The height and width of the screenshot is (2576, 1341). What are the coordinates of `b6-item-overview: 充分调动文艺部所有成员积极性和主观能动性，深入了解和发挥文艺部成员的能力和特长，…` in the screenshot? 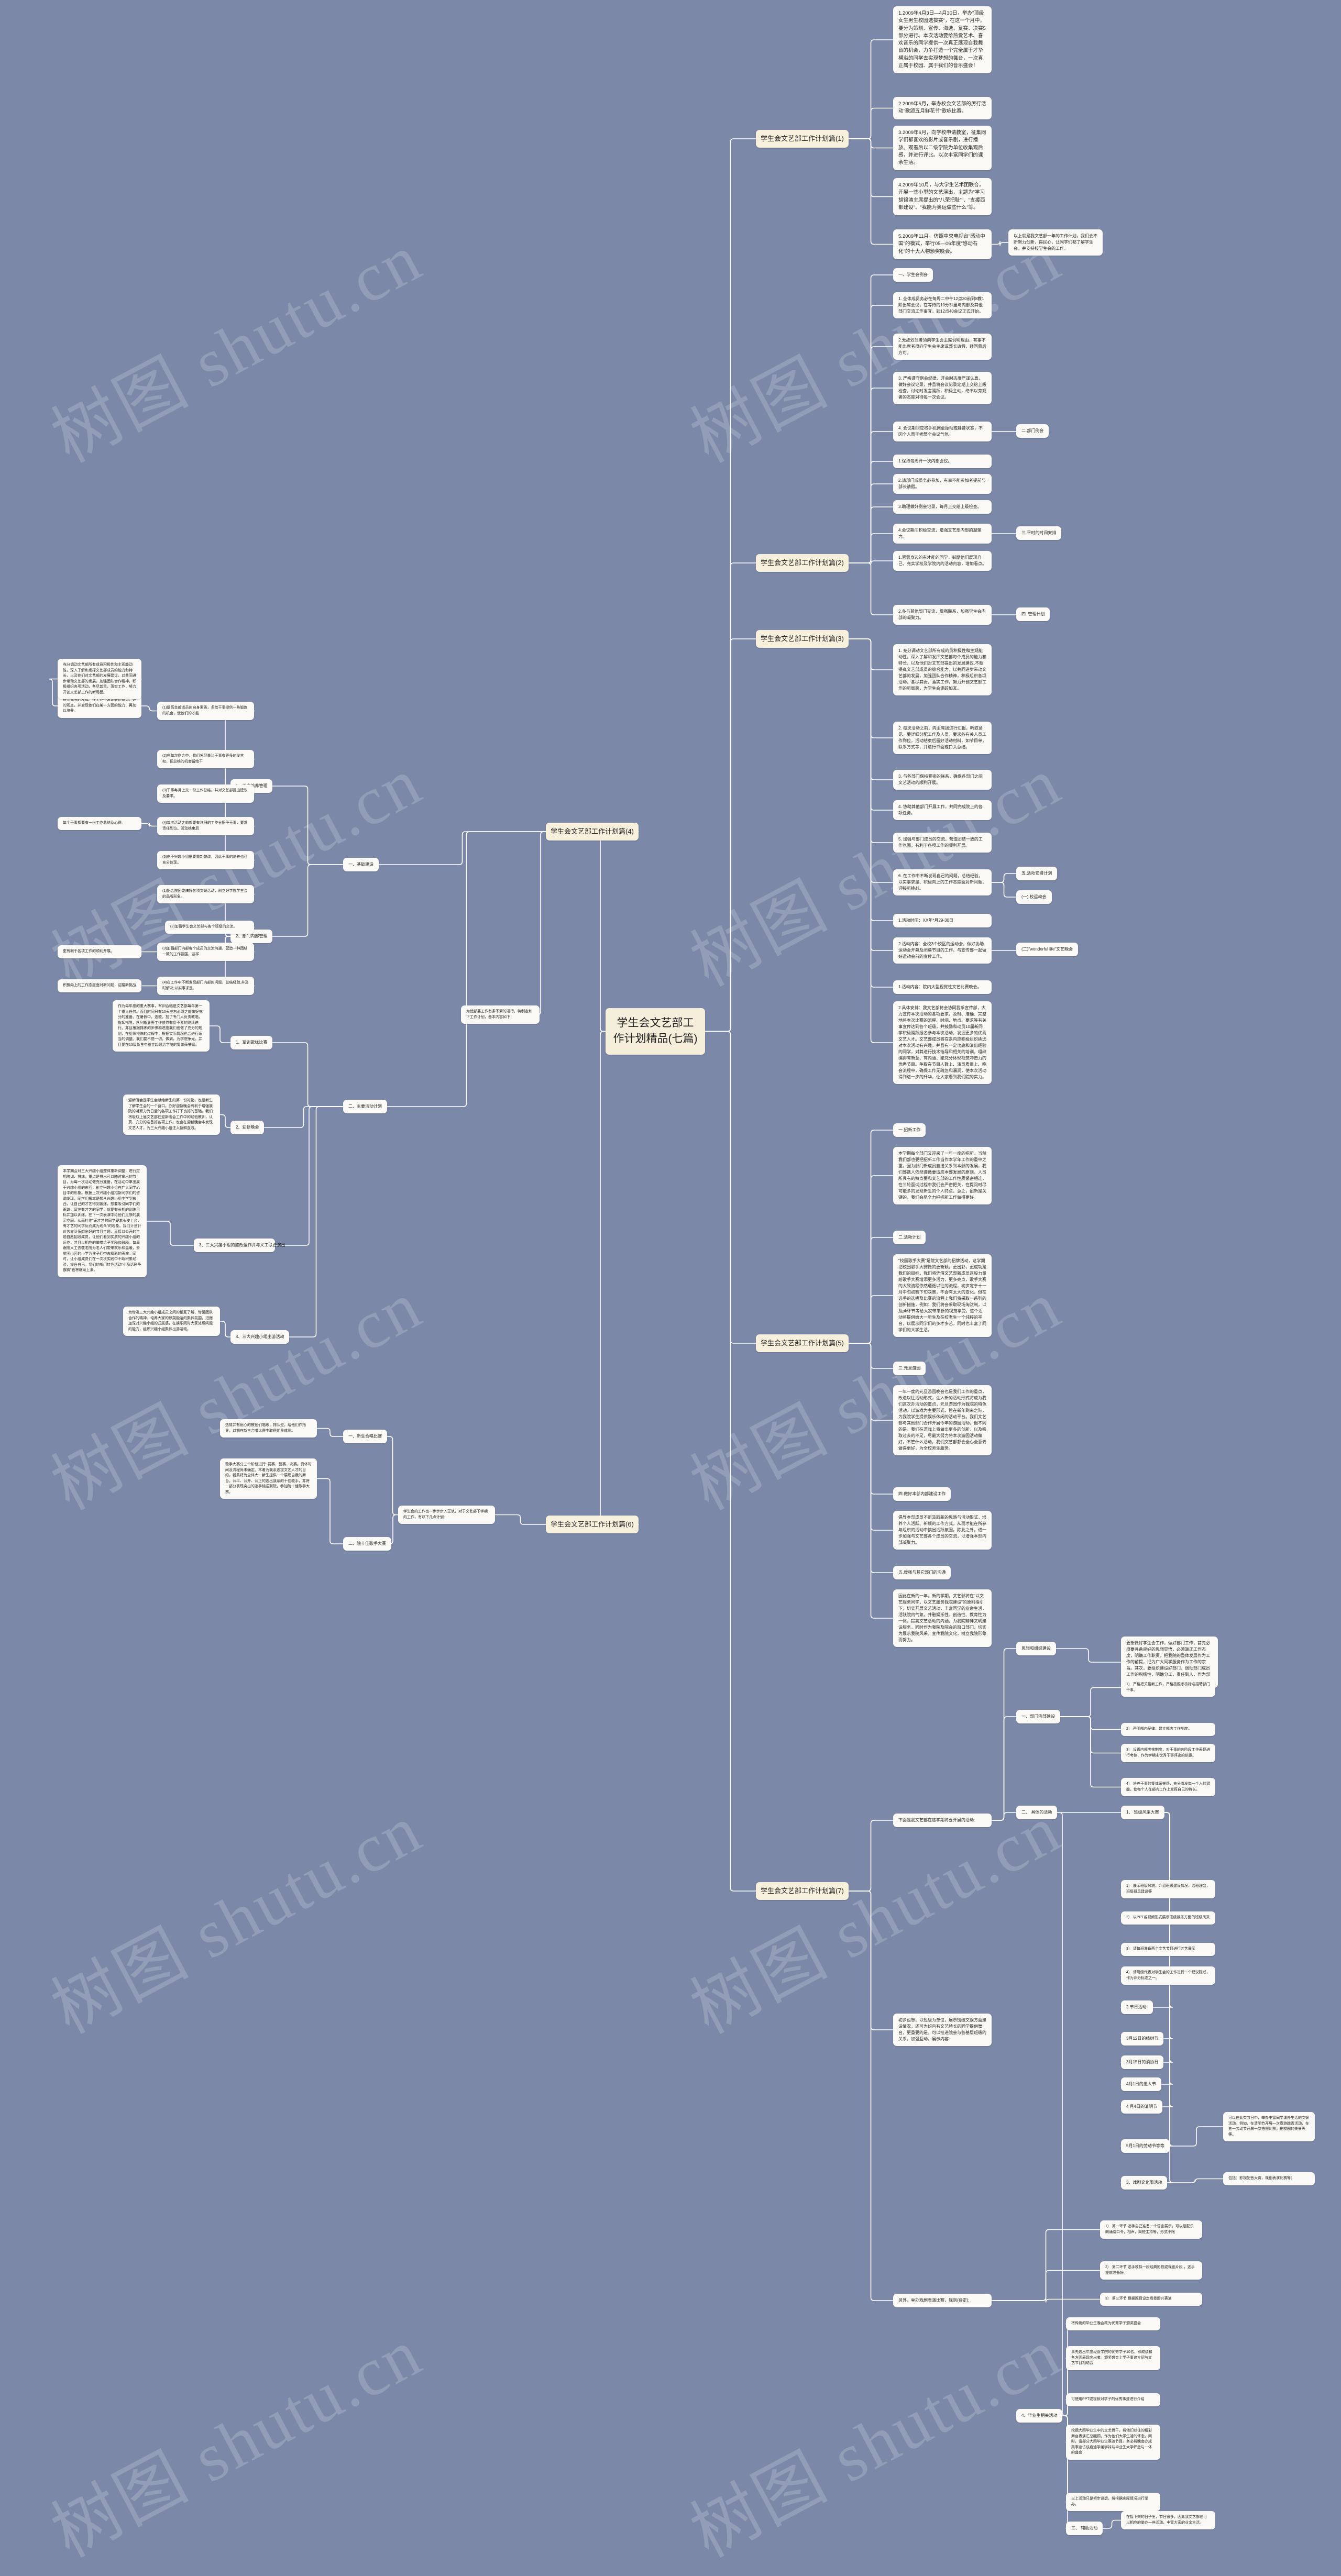 It's located at (99, 679).